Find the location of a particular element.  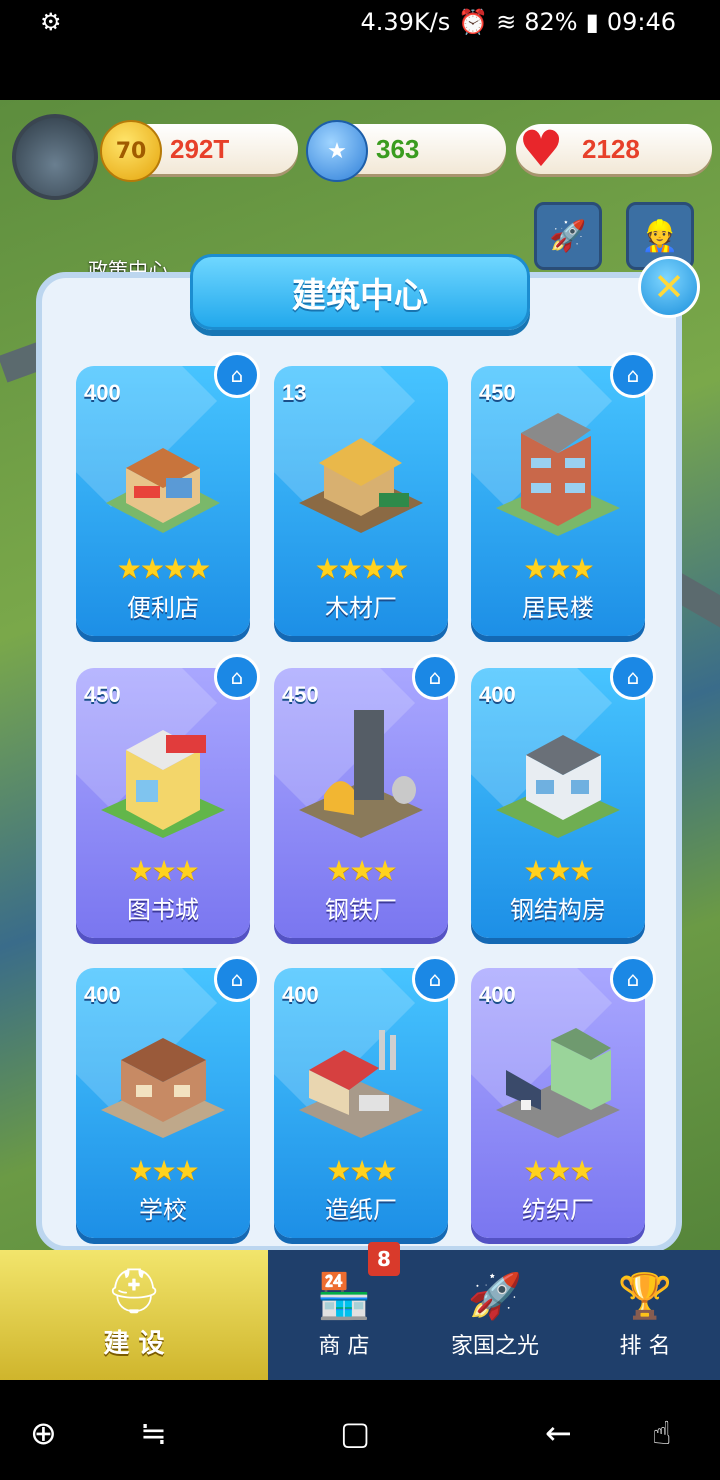

paper-mill-image is located at coordinates (361, 1084).